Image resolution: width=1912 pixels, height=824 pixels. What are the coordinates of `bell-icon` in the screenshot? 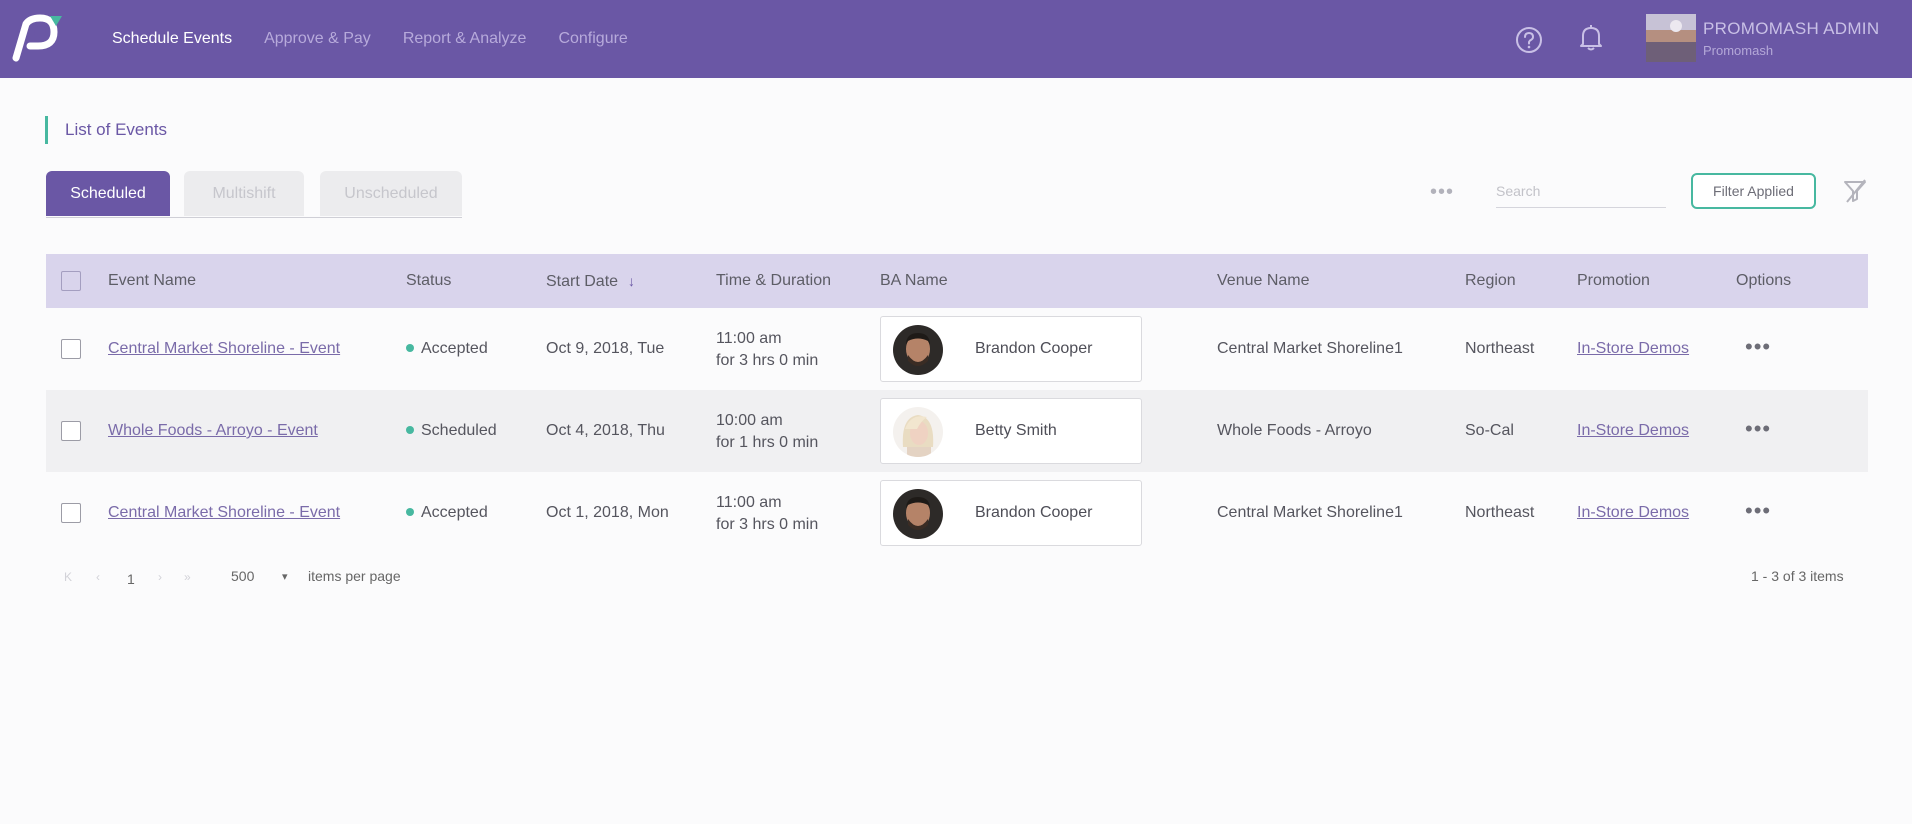 It's located at (1591, 38).